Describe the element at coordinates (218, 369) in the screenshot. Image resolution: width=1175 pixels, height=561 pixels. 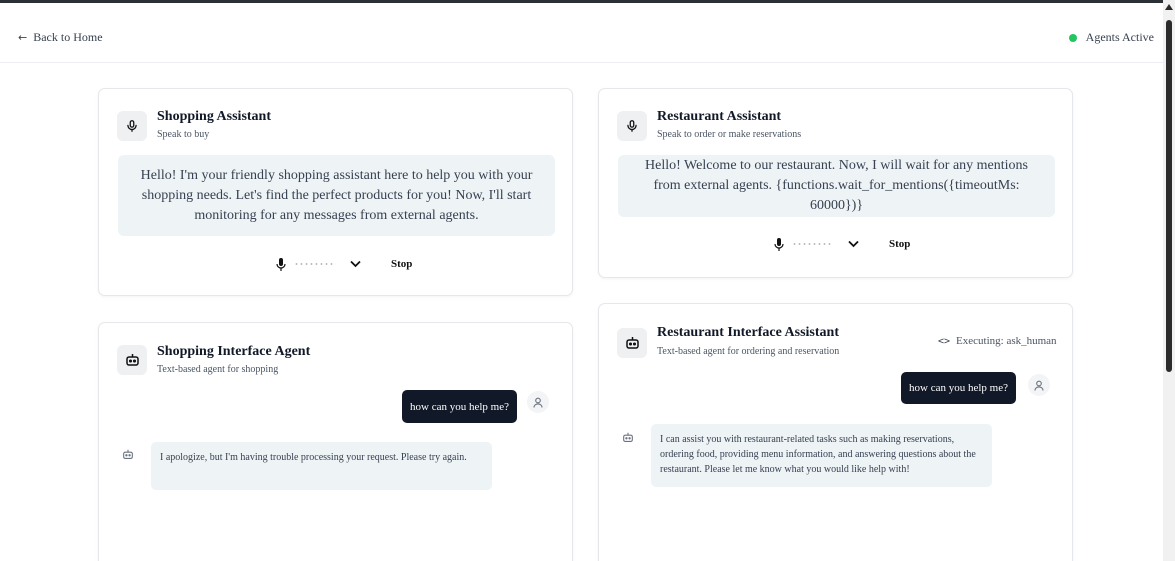
I see `card-subtitle: Text-based agent for shopping` at that location.